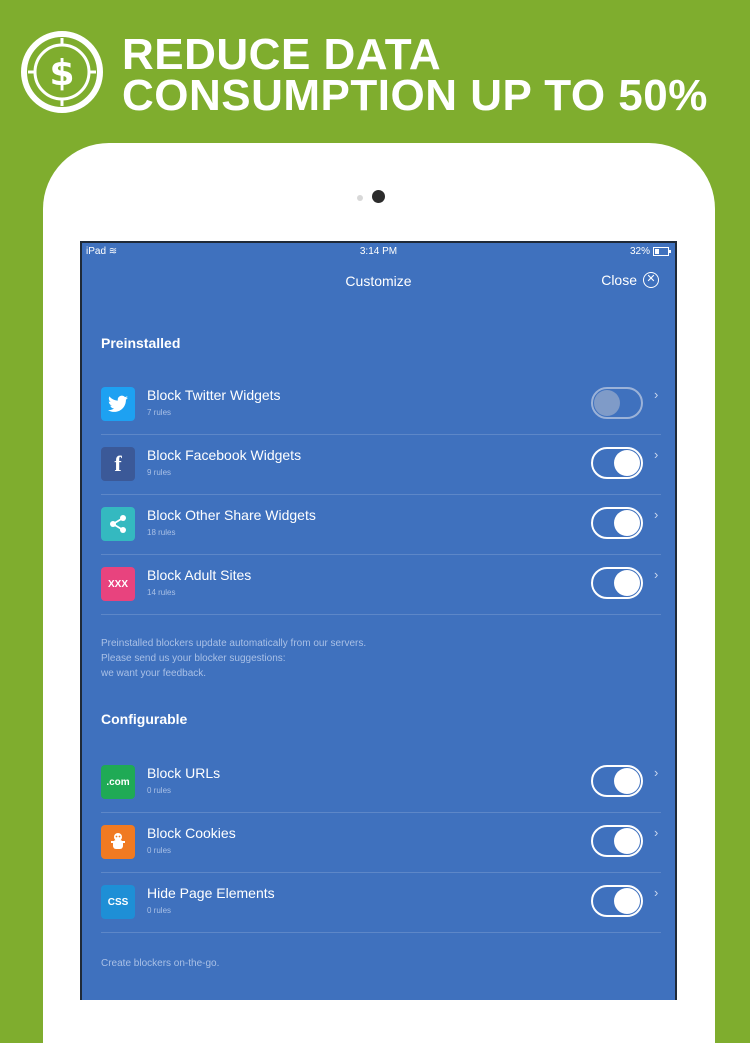  What do you see at coordinates (617, 781) in the screenshot?
I see `toggle-urls` at bounding box center [617, 781].